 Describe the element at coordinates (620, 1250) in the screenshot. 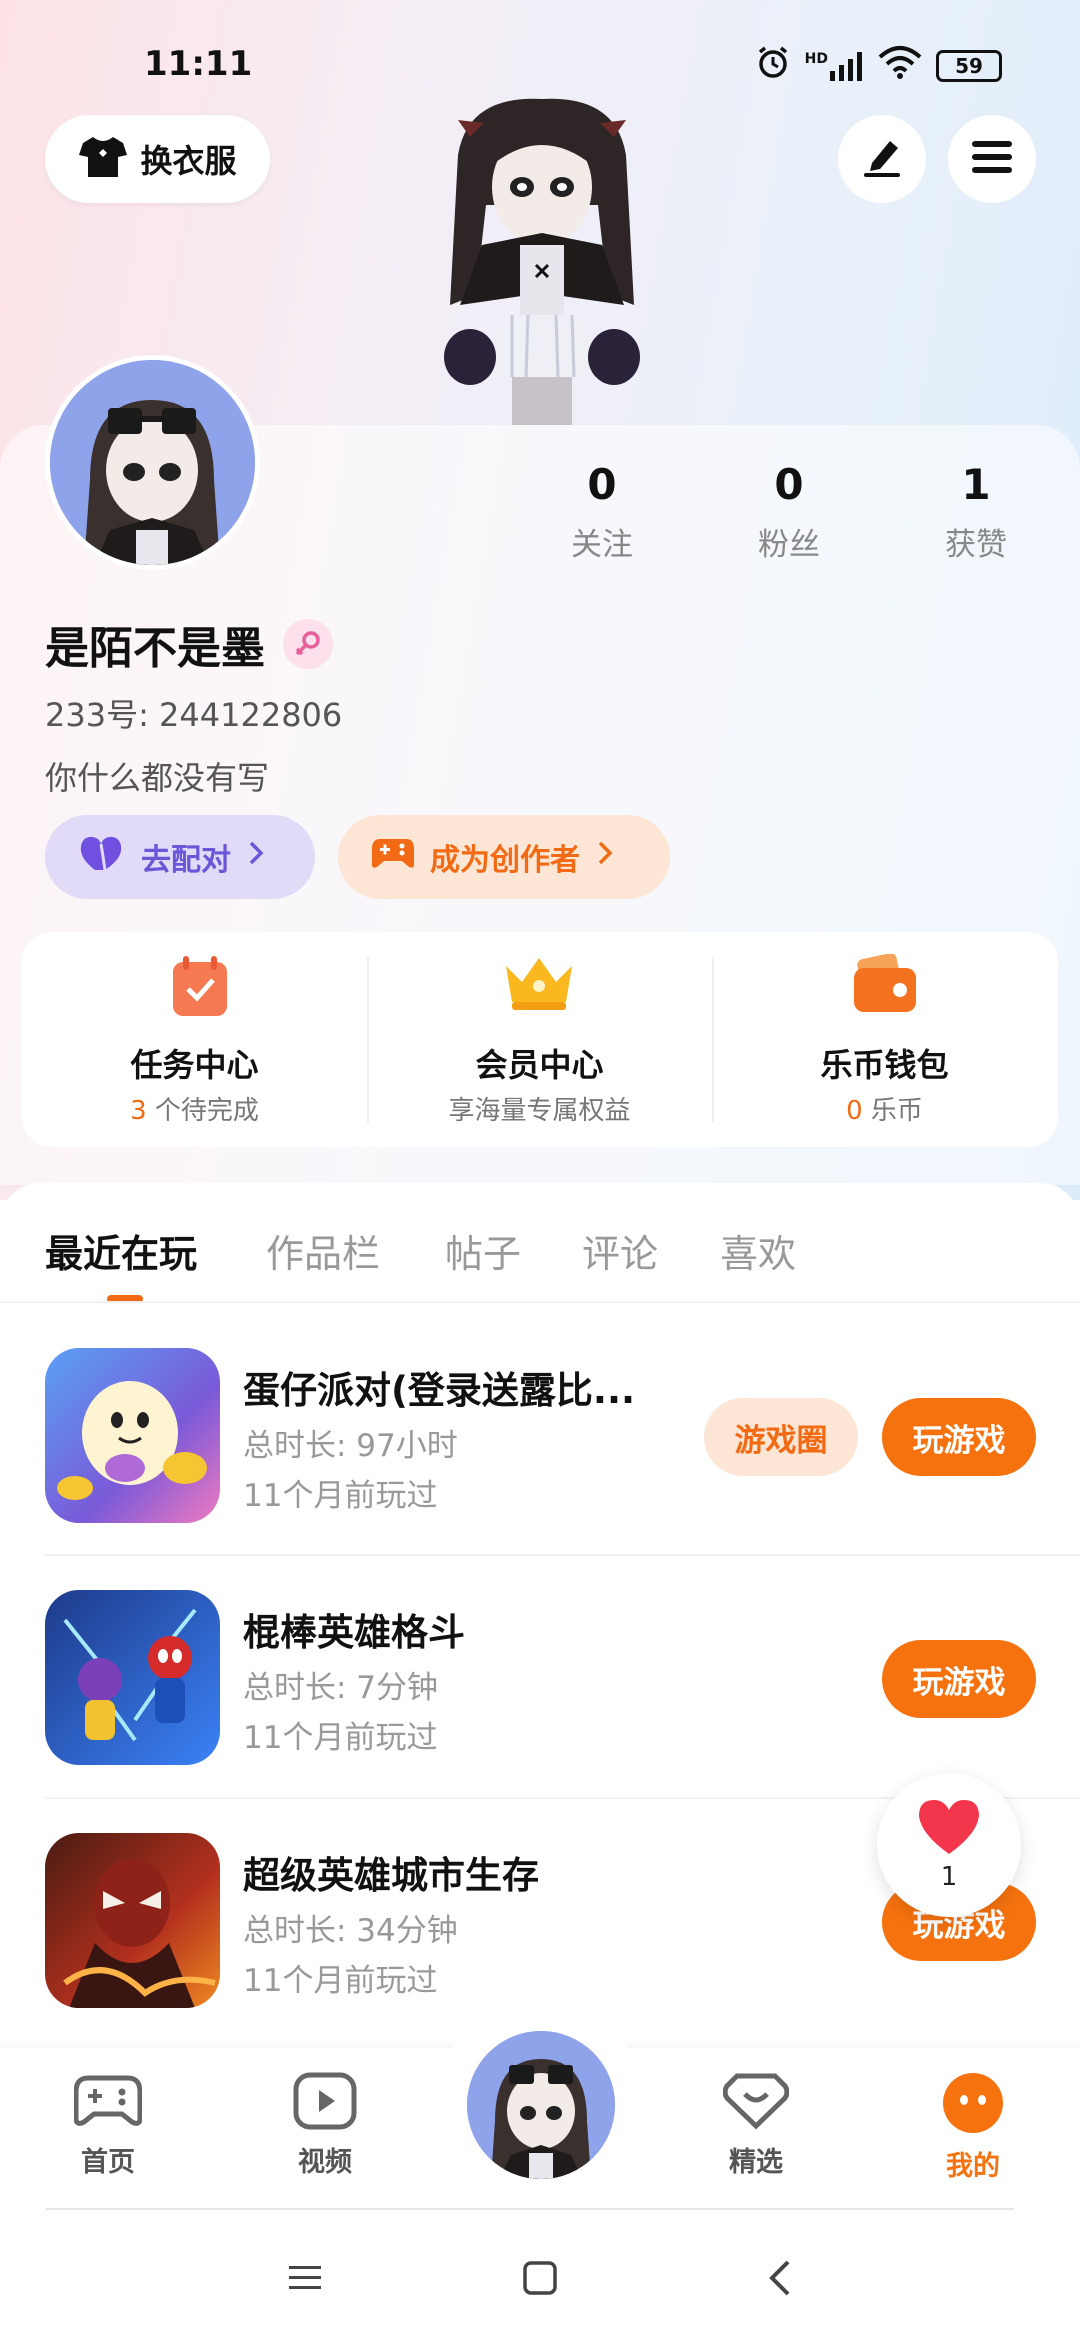

I see `tab-comments: 评论` at that location.